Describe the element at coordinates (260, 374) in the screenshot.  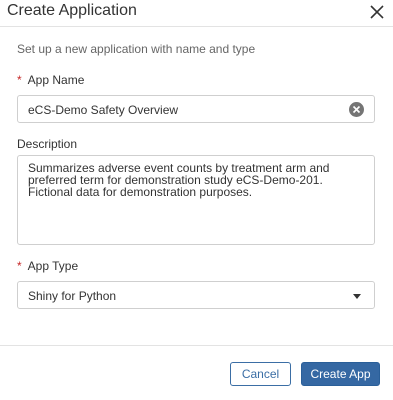
I see `cancel-button: Cancel` at that location.